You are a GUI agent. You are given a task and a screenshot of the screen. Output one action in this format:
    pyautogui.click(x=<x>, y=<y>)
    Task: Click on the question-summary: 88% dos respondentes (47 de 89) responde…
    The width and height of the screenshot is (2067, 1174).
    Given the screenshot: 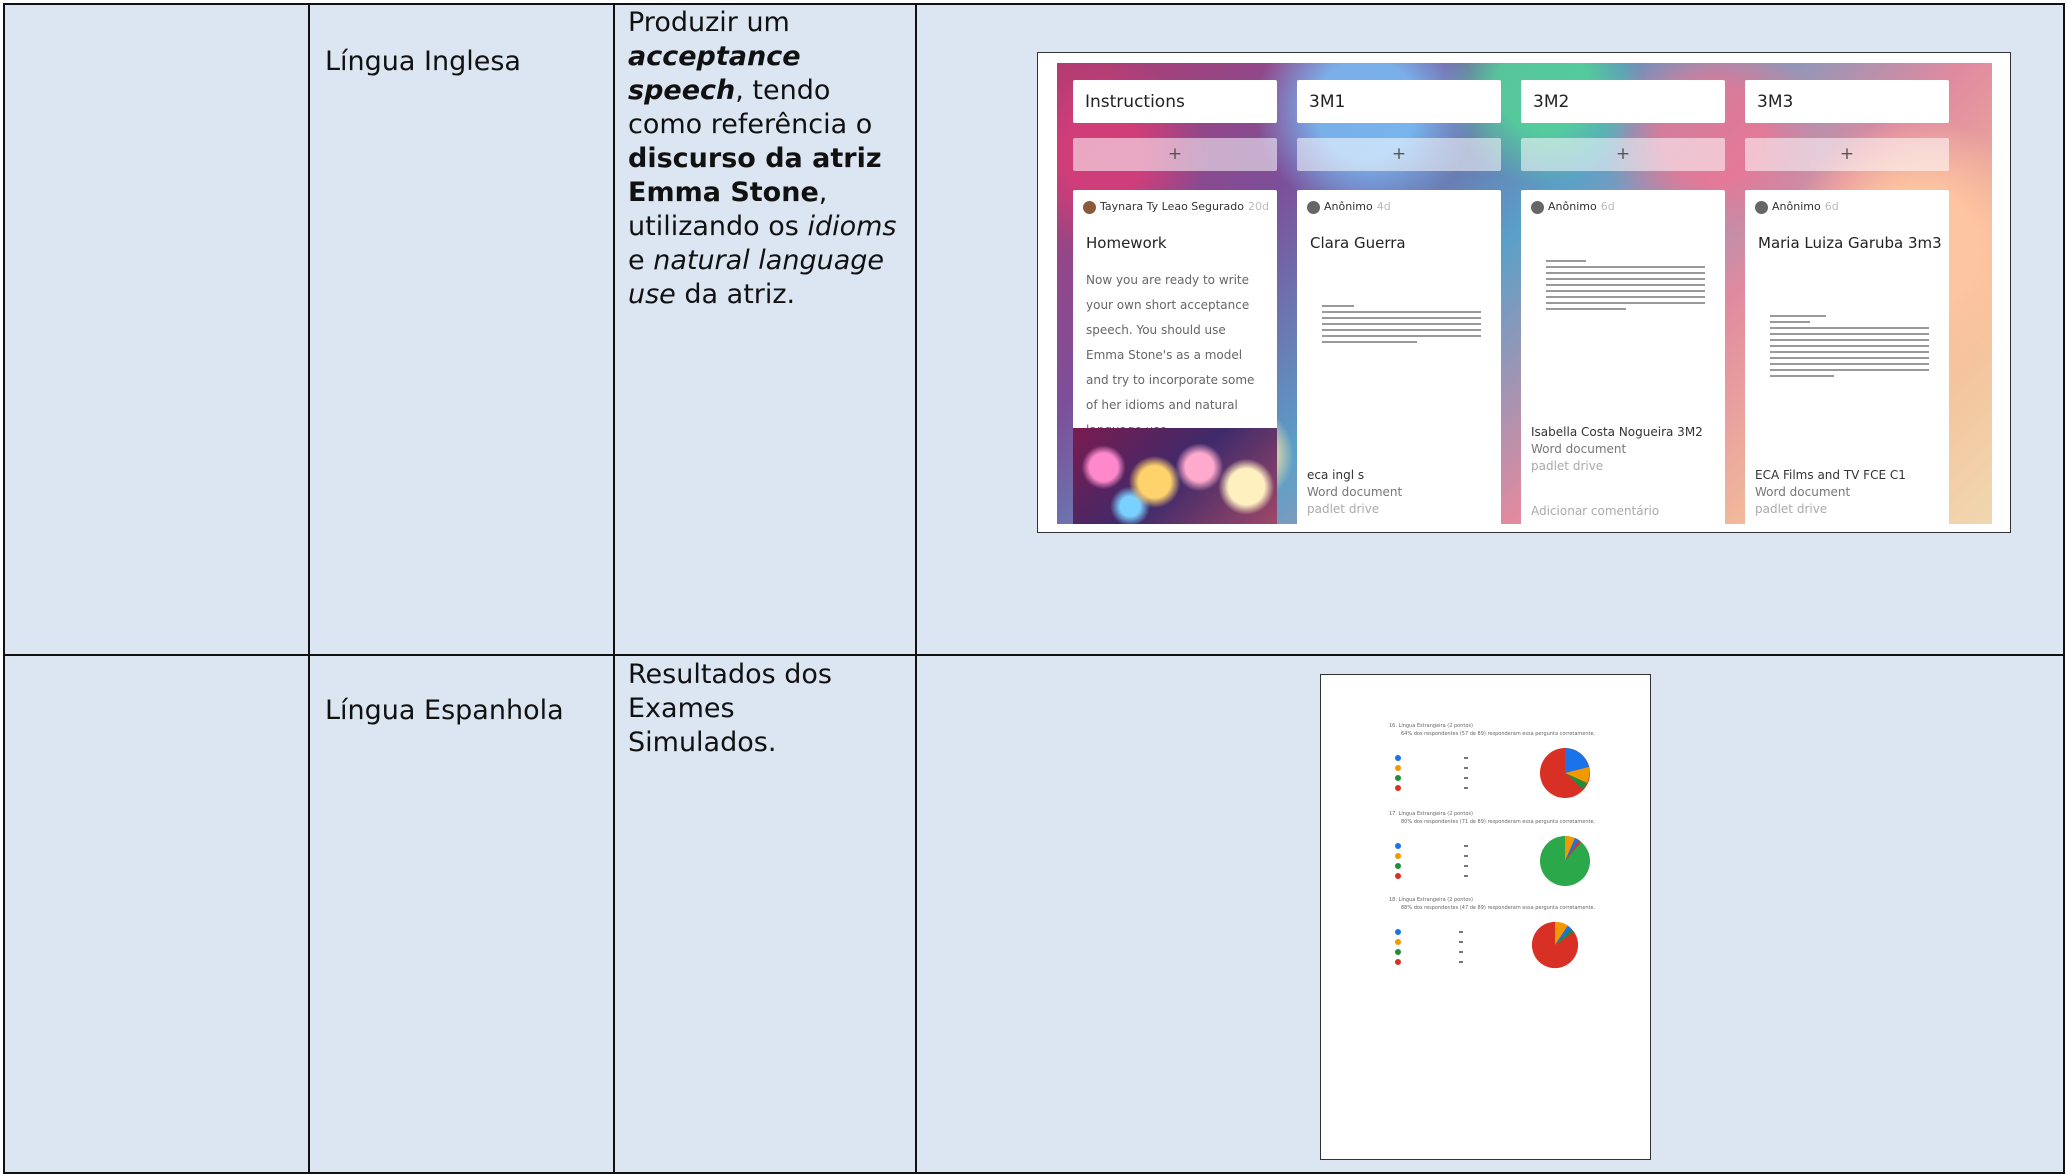 What is the action you would take?
    pyautogui.click(x=1498, y=908)
    